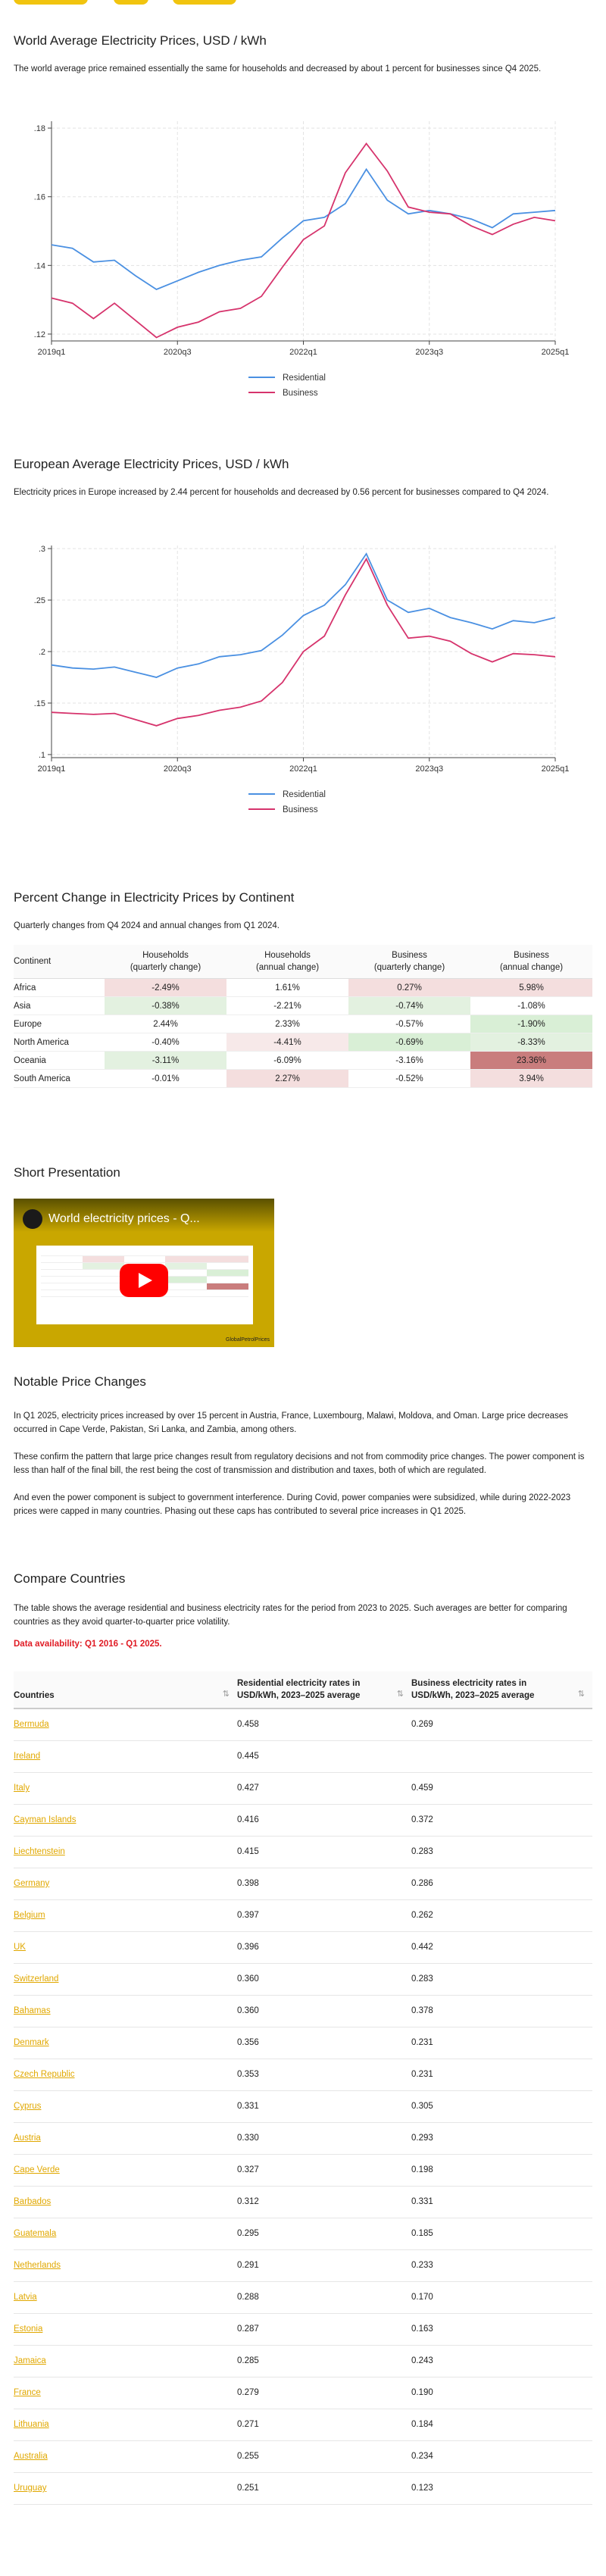 The width and height of the screenshot is (606, 2576). What do you see at coordinates (36, 1979) in the screenshot?
I see `country-link: Switzerland` at bounding box center [36, 1979].